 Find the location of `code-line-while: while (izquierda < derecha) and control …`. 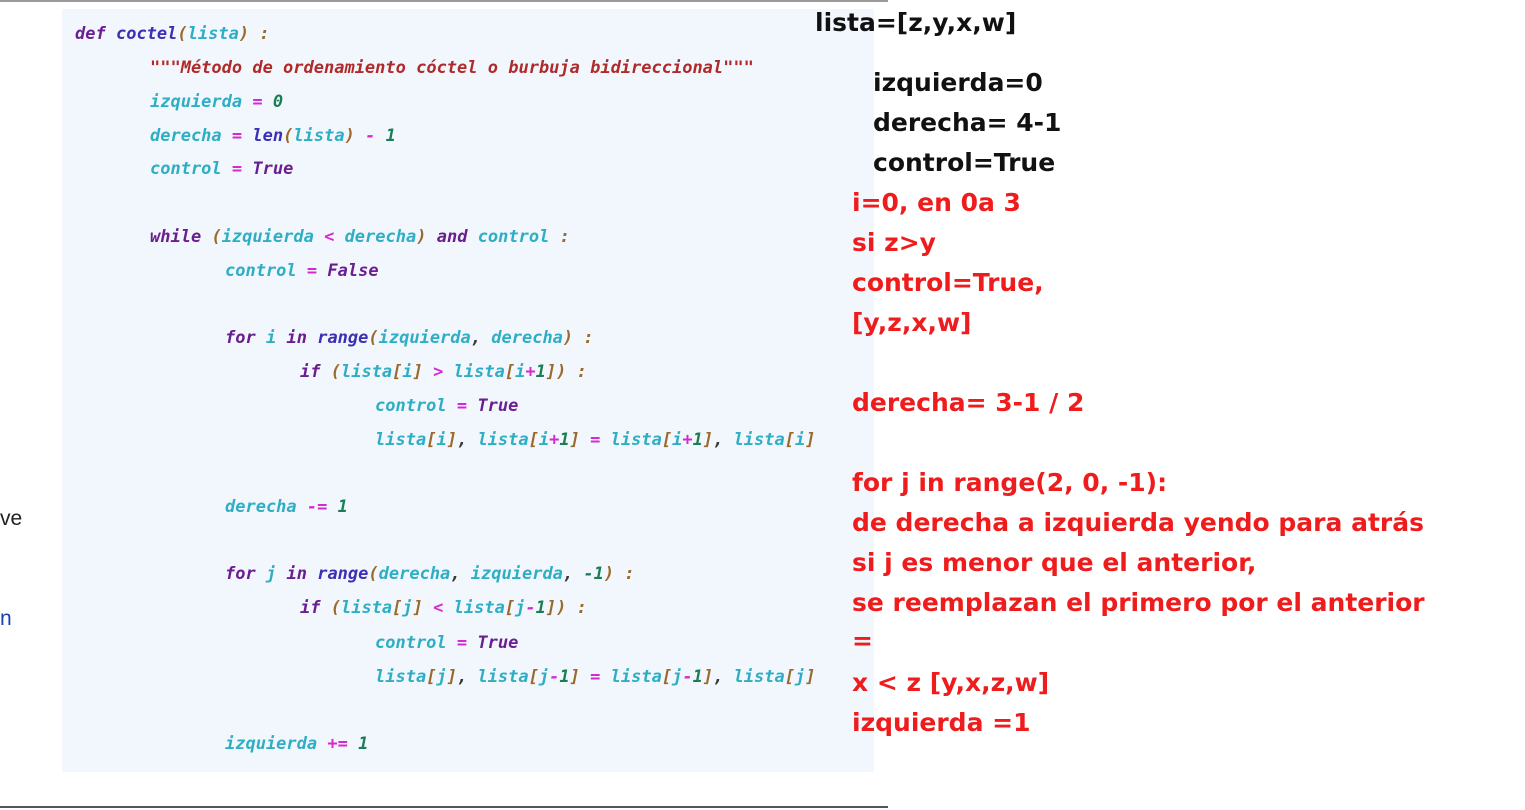

code-line-while: while (izquierda < derecha) and control … is located at coordinates (360, 237).